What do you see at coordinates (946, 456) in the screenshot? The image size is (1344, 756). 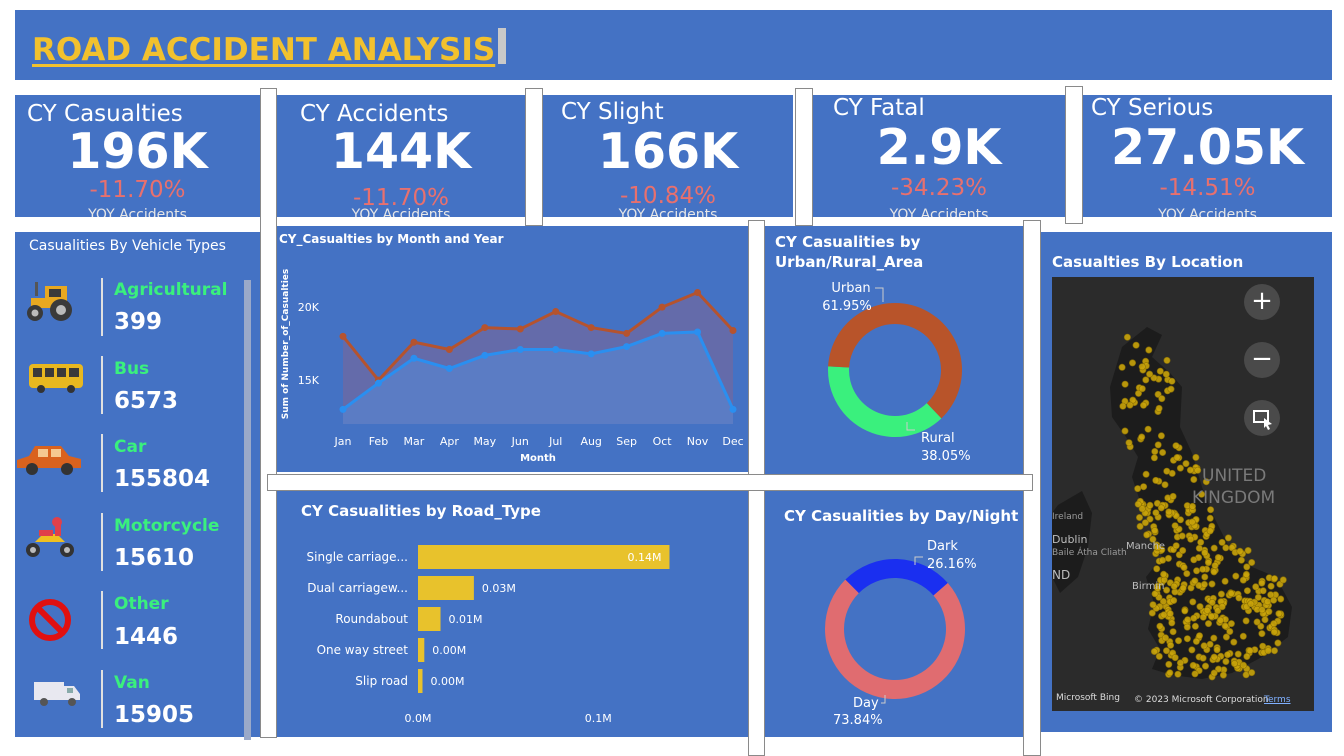 I see `slice-value-label: 38.05%` at bounding box center [946, 456].